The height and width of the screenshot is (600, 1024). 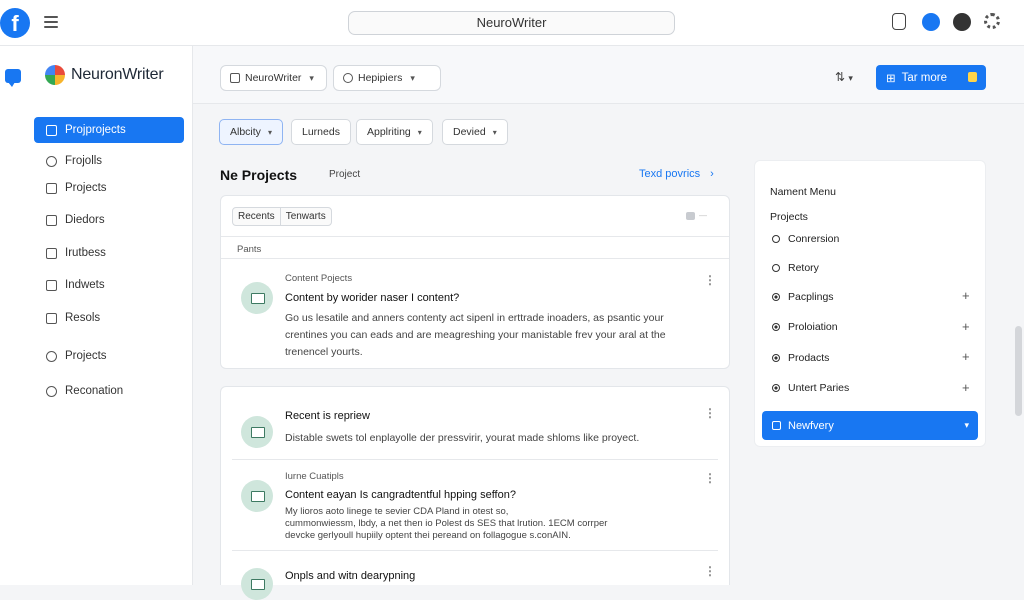 I want to click on menu-item-proloiation: Proloiation, so click(x=805, y=327).